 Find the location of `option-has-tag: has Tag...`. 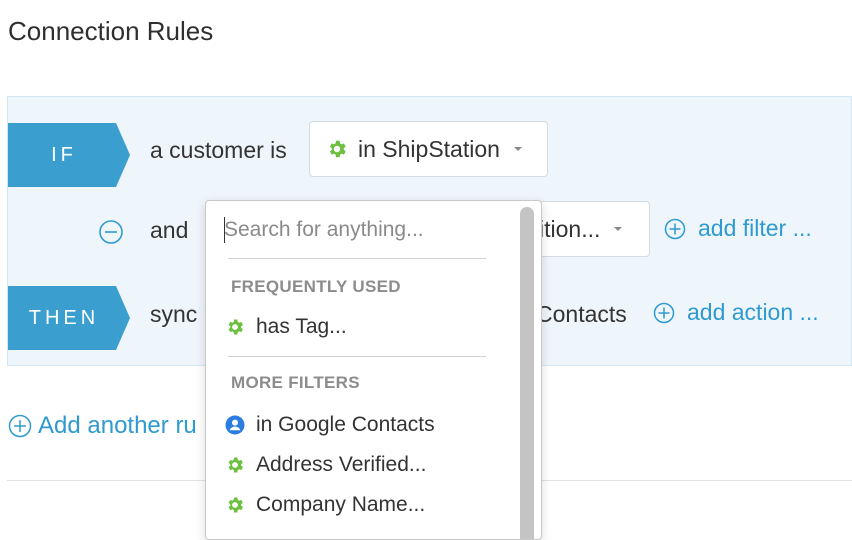

option-has-tag: has Tag... is located at coordinates (369, 327).